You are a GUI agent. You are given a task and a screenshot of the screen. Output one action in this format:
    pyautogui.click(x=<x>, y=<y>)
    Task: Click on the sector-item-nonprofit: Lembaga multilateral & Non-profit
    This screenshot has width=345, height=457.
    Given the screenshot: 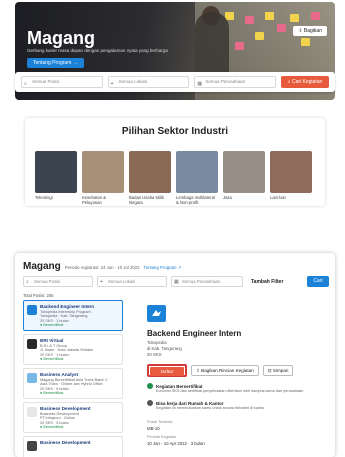 What is the action you would take?
    pyautogui.click(x=197, y=178)
    